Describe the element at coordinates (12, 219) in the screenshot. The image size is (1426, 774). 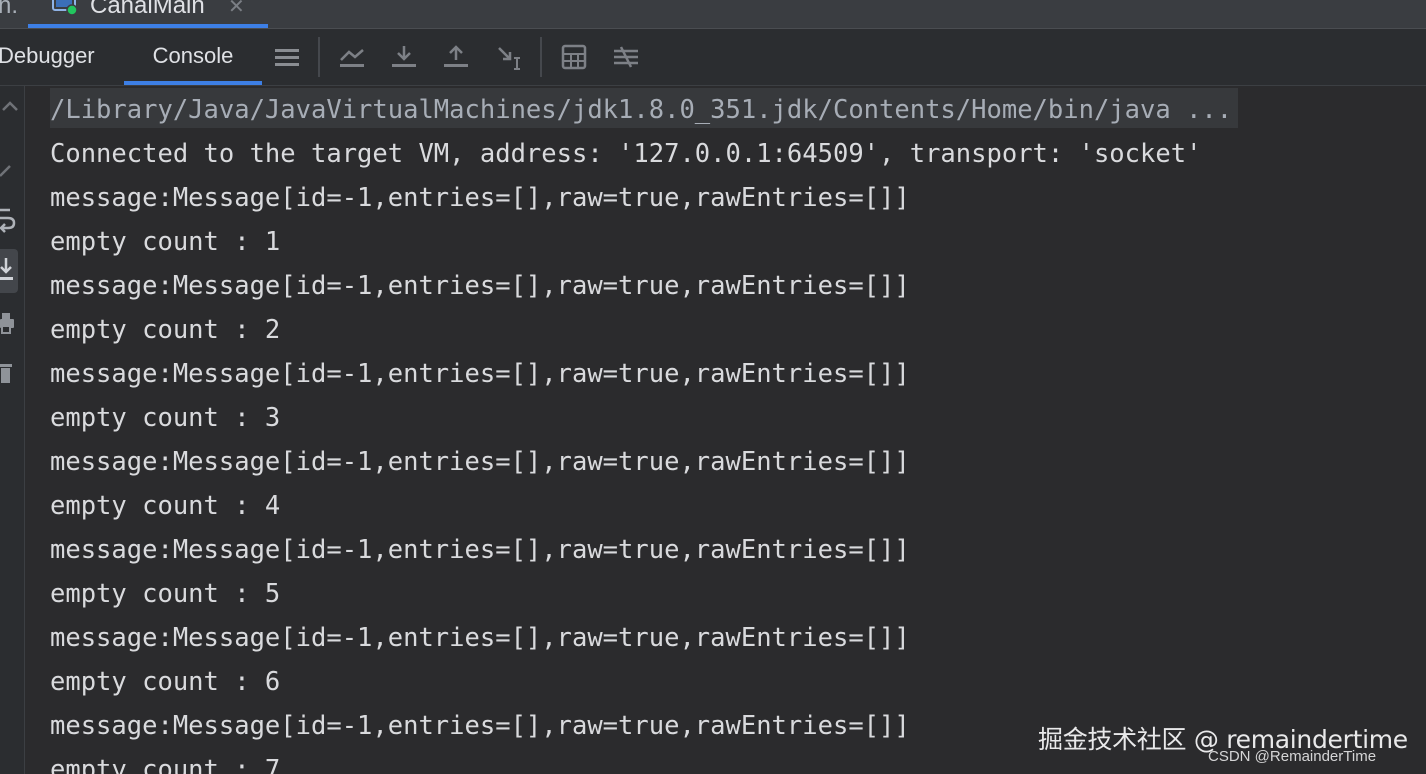
I see `soft-wrap-icon` at that location.